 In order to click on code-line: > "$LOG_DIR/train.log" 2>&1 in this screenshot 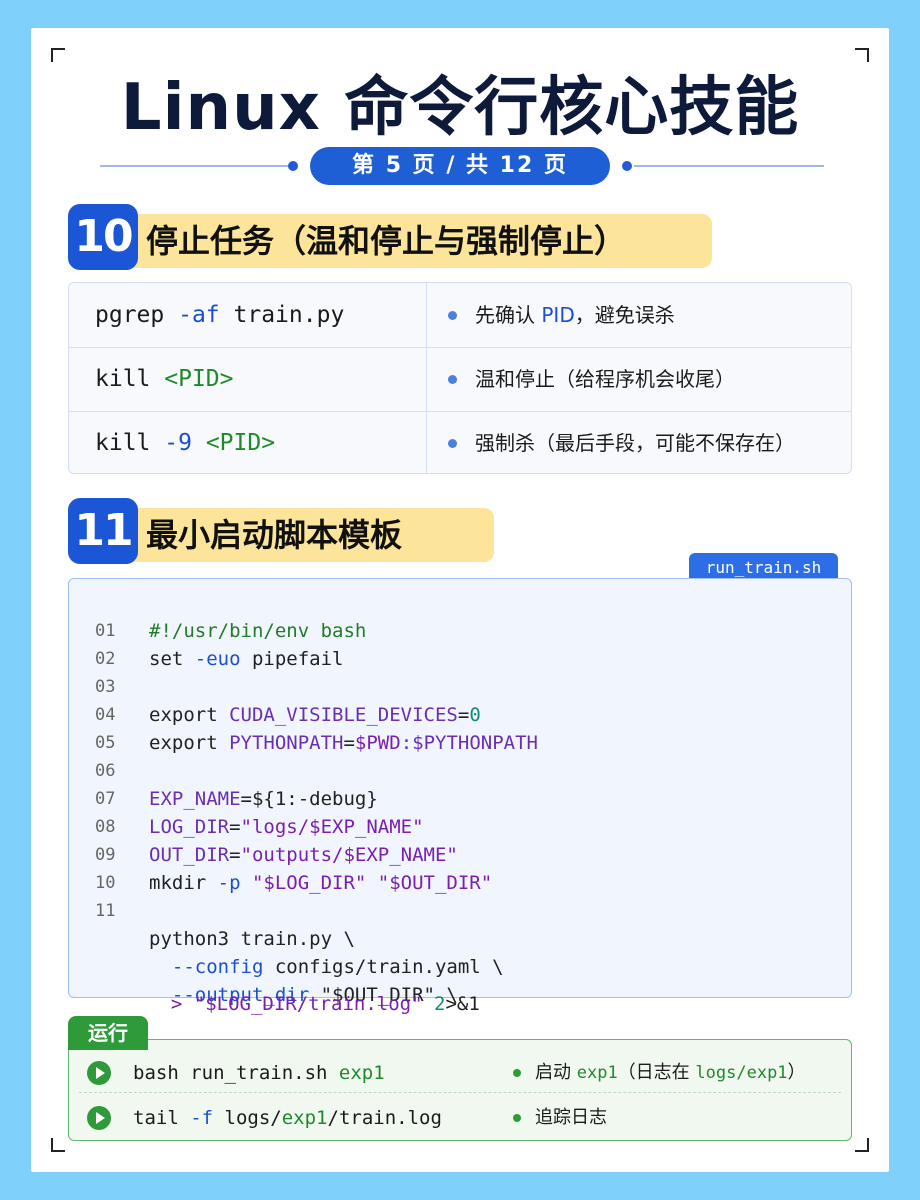, I will do `click(314, 1004)`.